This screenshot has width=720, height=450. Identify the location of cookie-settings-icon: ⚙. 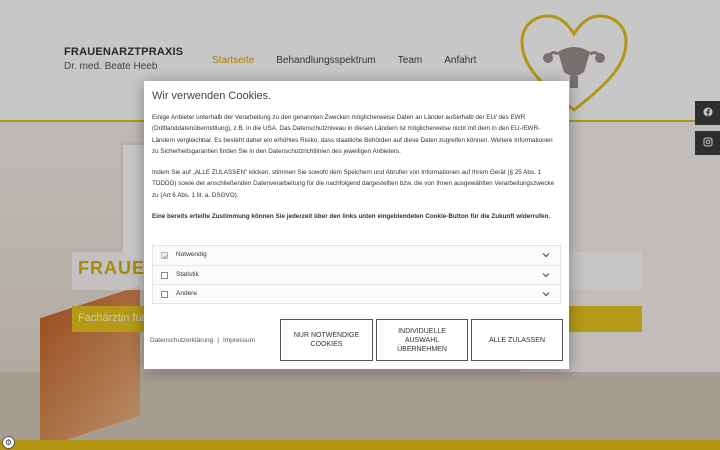
(8, 442).